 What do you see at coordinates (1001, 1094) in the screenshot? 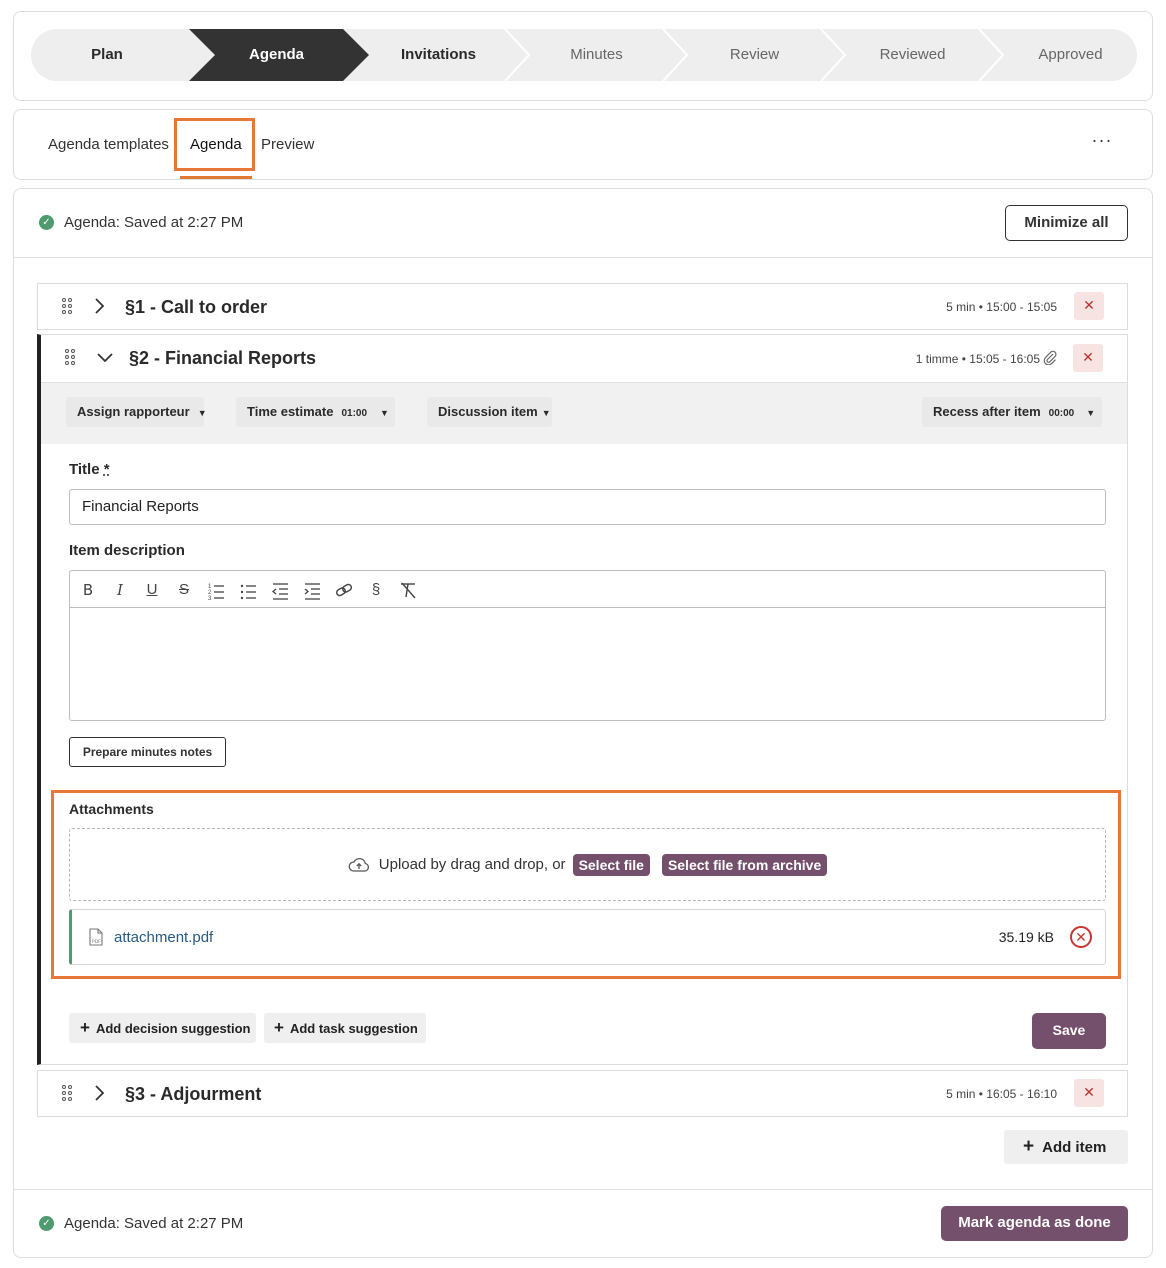
I see `agenda-item-time: 5 min • 16:05 - 16:10` at bounding box center [1001, 1094].